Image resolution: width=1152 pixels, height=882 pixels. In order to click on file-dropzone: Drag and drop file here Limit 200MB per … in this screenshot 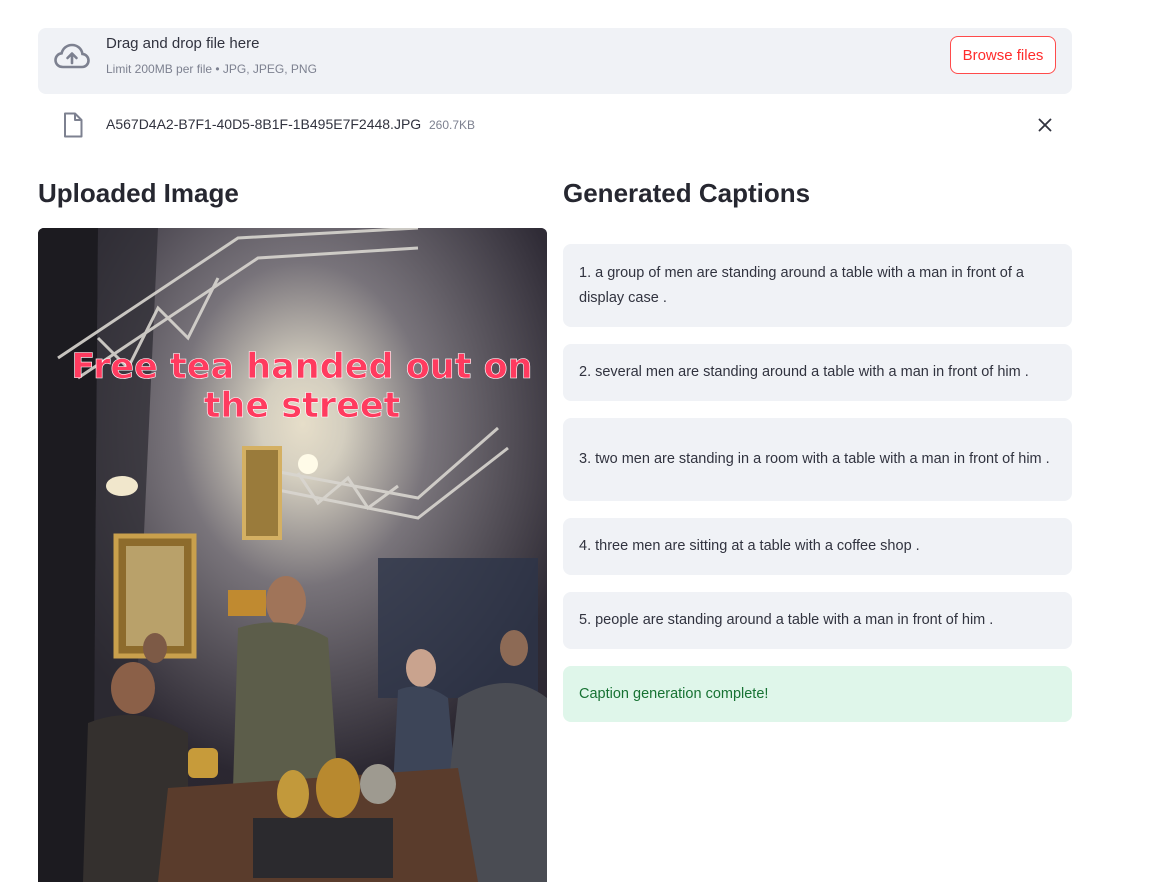, I will do `click(555, 61)`.